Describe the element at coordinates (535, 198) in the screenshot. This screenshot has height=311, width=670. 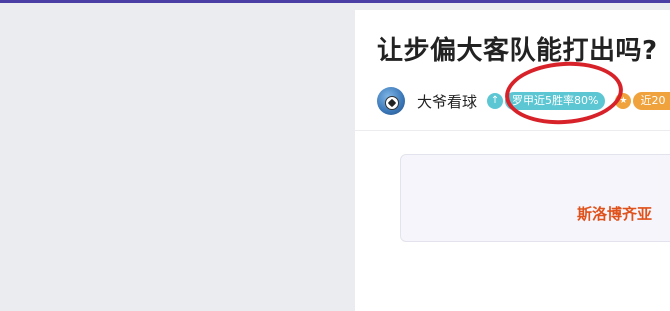
I see `match-card: 斯洛博齐亚` at that location.